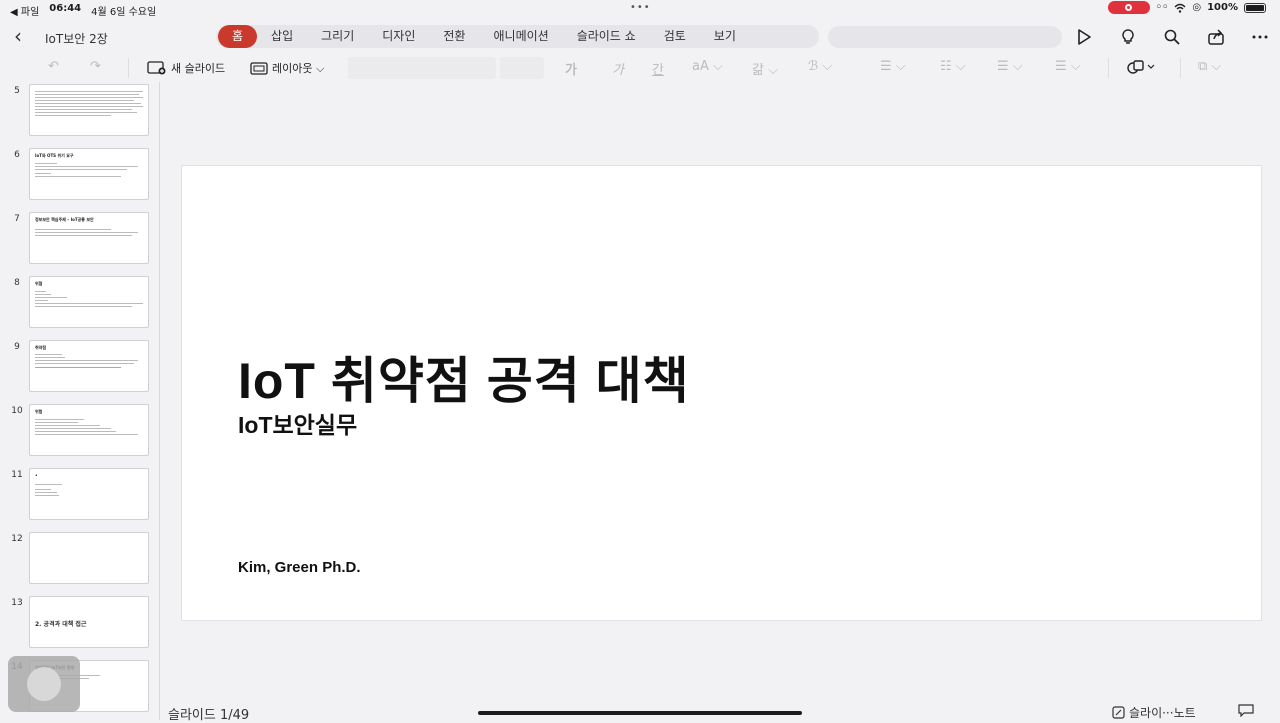 The width and height of the screenshot is (1280, 723). What do you see at coordinates (1128, 37) in the screenshot?
I see `lightbulb-icon` at bounding box center [1128, 37].